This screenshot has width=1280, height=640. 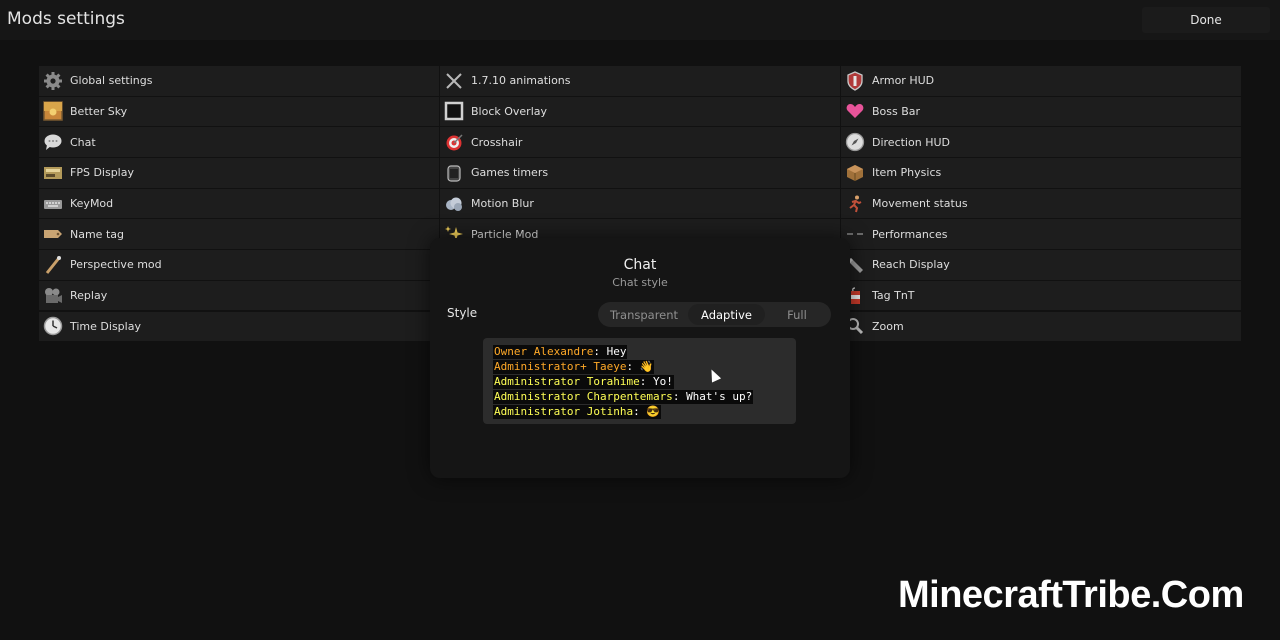 What do you see at coordinates (83, 142) in the screenshot?
I see `mod-item-label: Chat` at bounding box center [83, 142].